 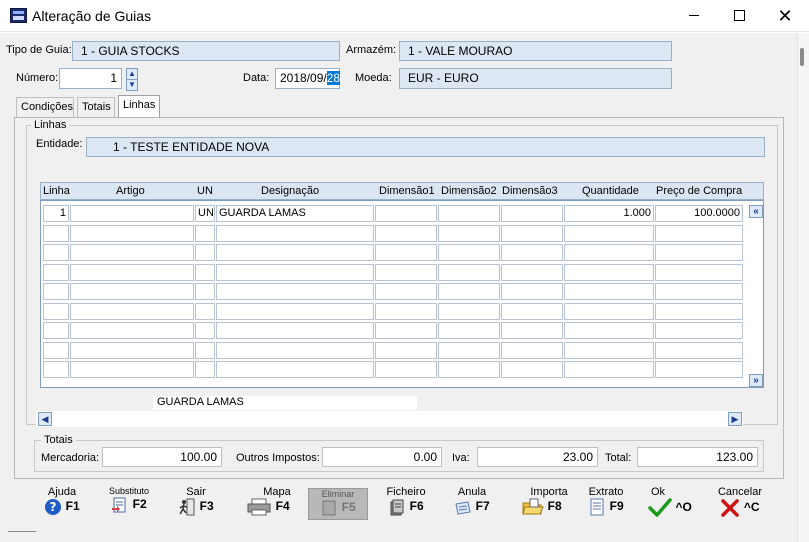 I want to click on ok-button: Ok ^O, so click(x=670, y=504).